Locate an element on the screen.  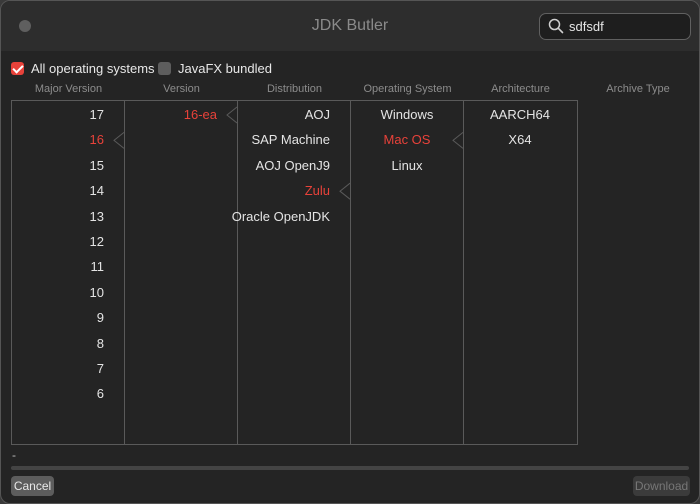
status-text: - is located at coordinates (14, 455).